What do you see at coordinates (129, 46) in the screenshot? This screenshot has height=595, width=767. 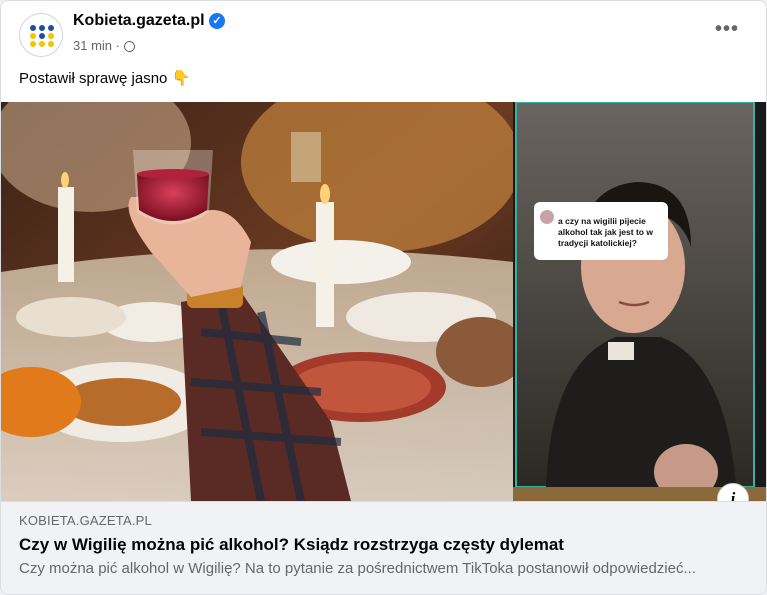 I see `globe-icon` at bounding box center [129, 46].